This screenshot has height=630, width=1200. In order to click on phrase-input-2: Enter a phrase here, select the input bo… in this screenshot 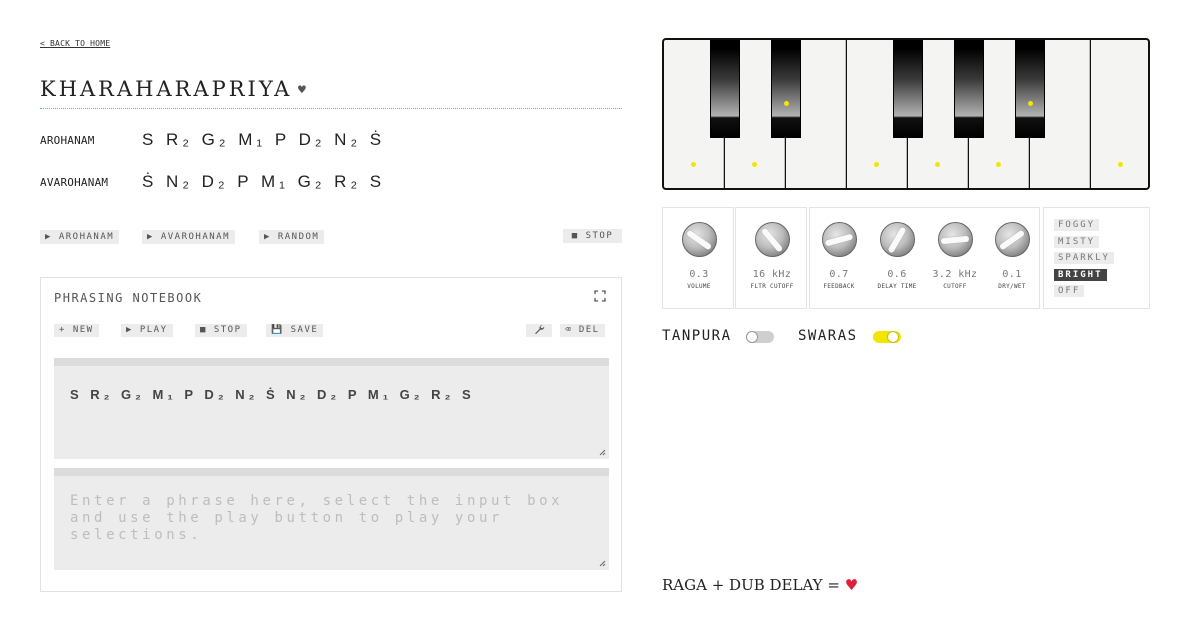, I will do `click(331, 519)`.